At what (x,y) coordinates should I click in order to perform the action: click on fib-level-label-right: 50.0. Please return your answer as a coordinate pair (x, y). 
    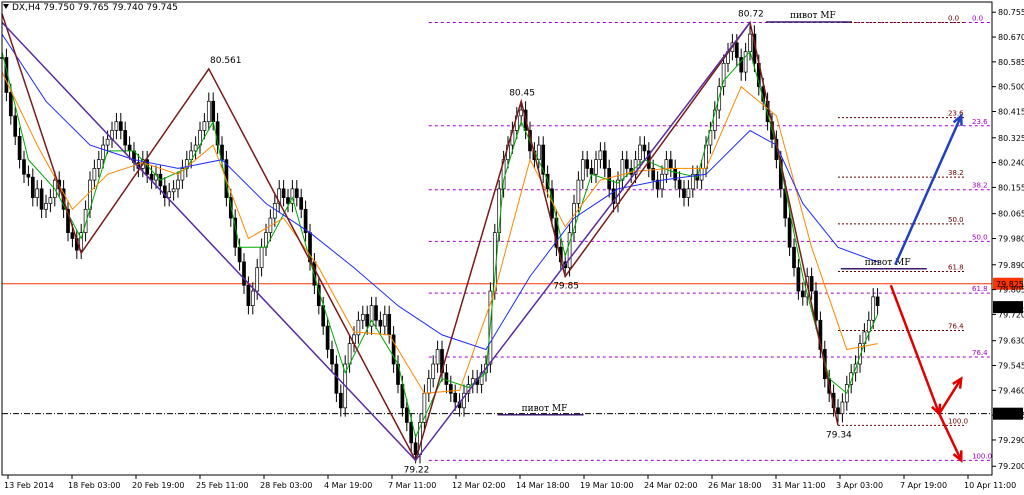
    Looking at the image, I should click on (956, 220).